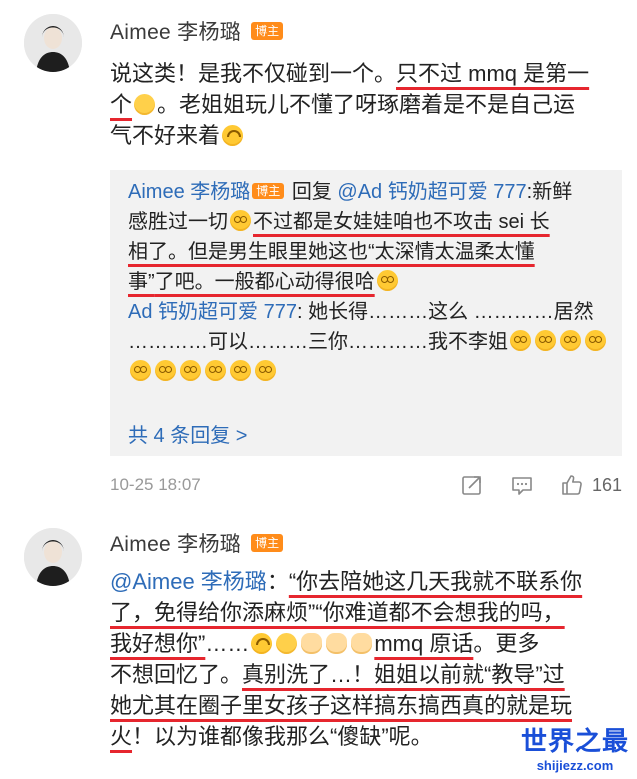 The width and height of the screenshot is (637, 779). I want to click on text-line: 气不好来着, so click(363, 135).